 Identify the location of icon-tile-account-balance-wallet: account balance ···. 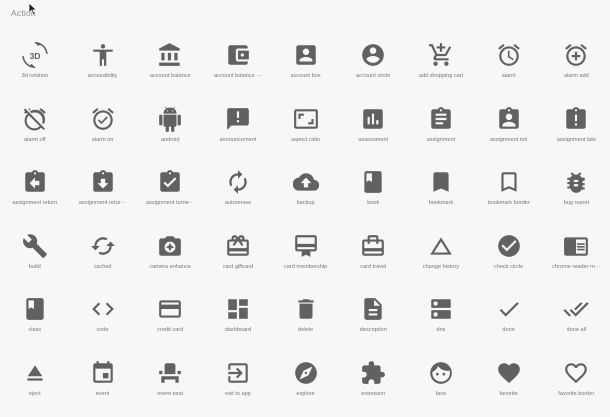
(238, 68).